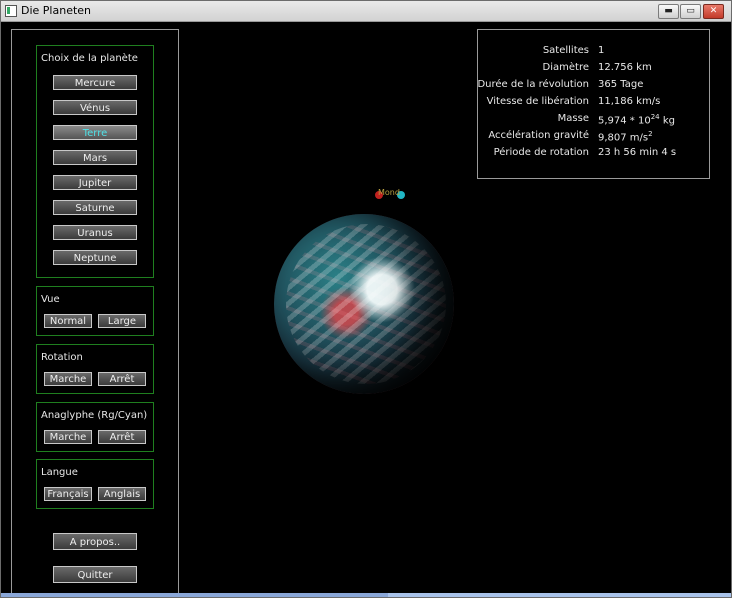 Image resolution: width=732 pixels, height=598 pixels. I want to click on info-row: Masse 5,974 * 1024 kg, so click(593, 120).